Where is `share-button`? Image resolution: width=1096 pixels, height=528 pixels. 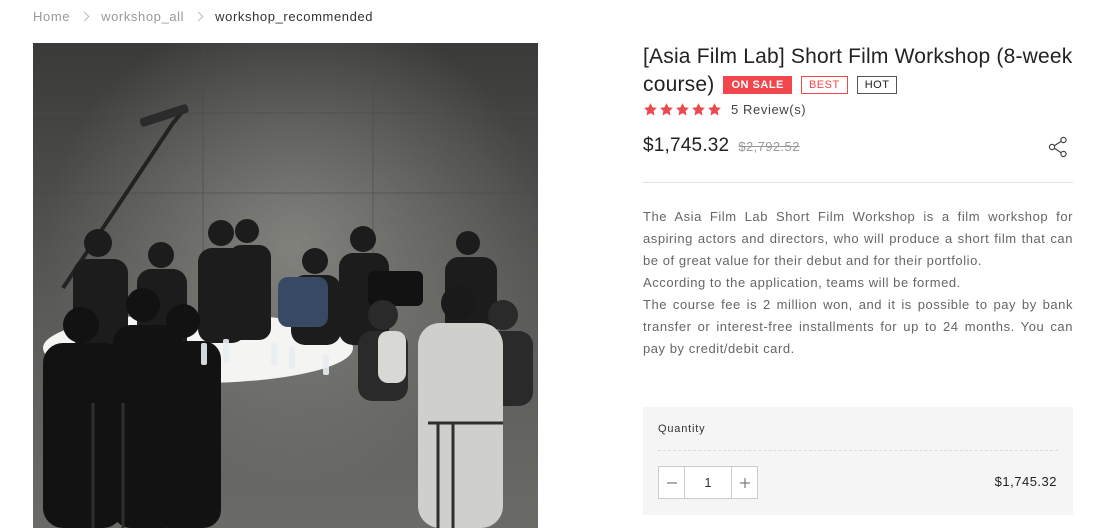 share-button is located at coordinates (1058, 147).